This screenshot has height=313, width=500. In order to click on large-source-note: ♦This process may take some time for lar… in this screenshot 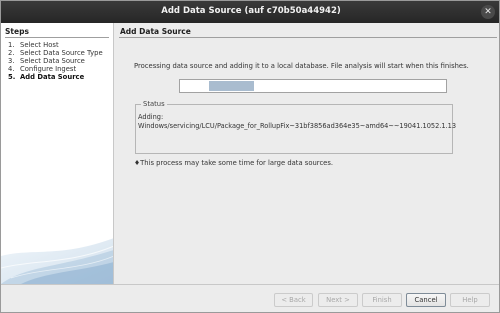, I will do `click(234, 163)`.